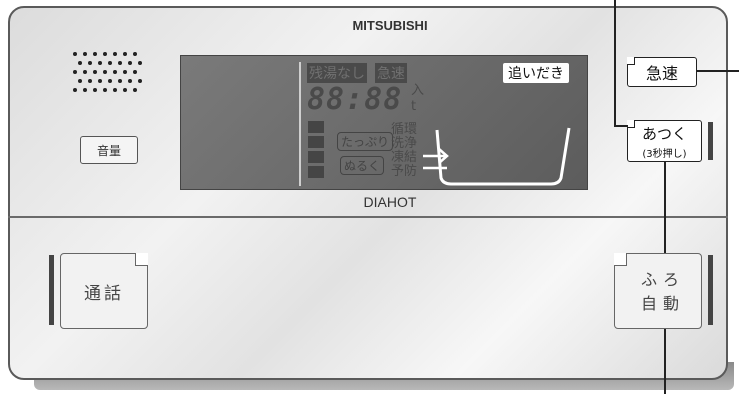 This screenshot has height=394, width=739. I want to click on atsuku-label: あつく, so click(664, 134).